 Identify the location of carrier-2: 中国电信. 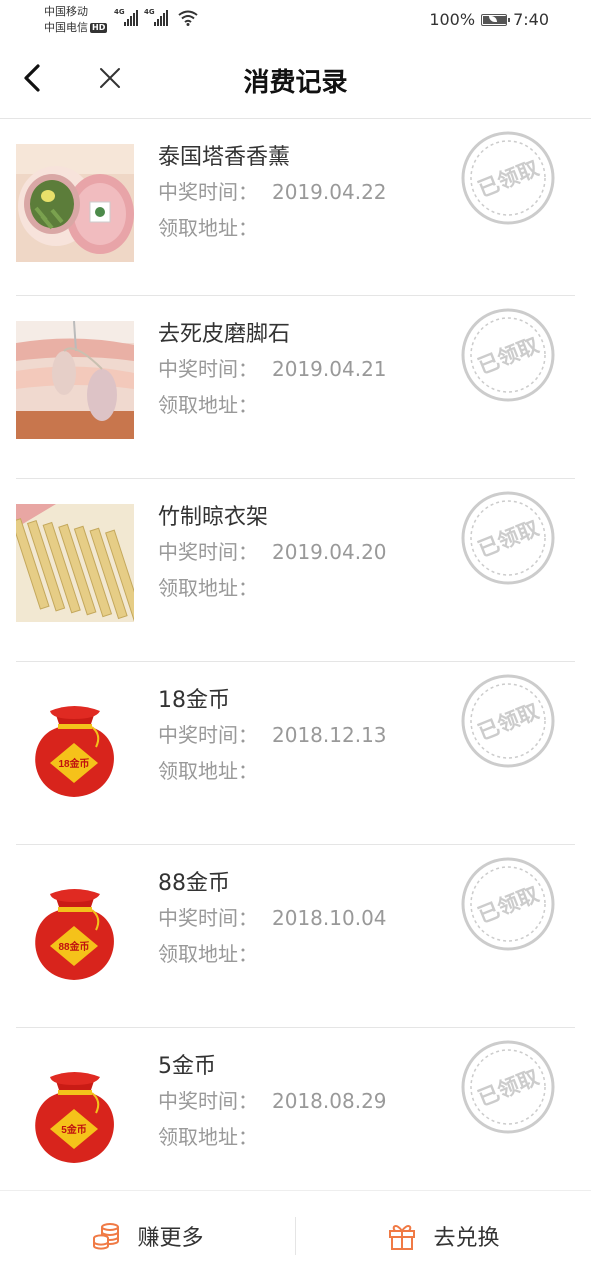
(66, 27).